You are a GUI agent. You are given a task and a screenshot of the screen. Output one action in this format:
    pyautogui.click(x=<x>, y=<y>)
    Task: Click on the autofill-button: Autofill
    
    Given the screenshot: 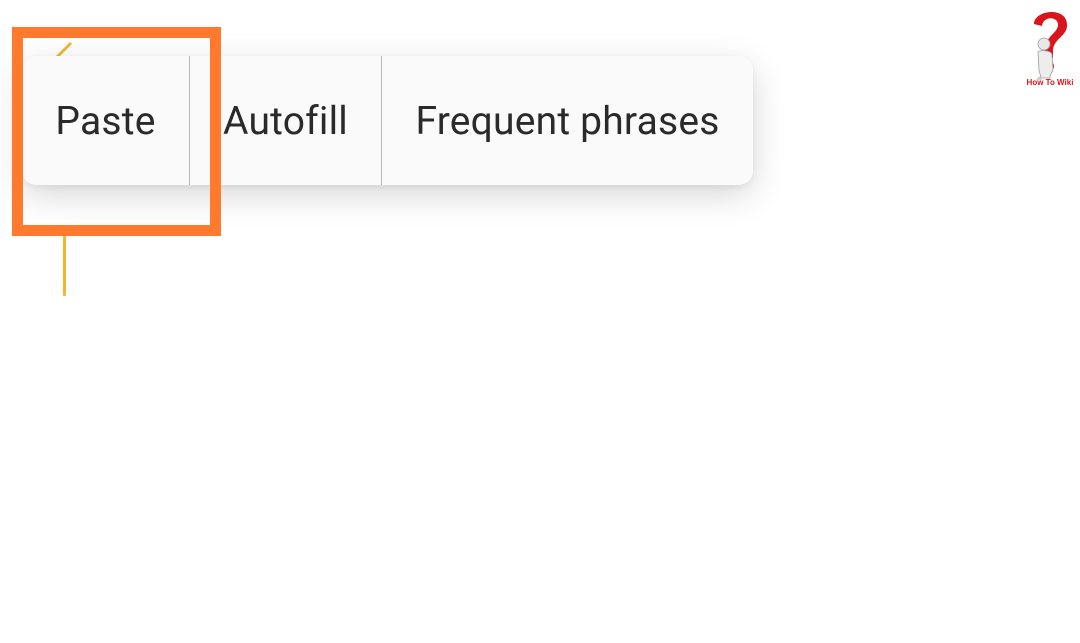 What is the action you would take?
    pyautogui.click(x=285, y=120)
    